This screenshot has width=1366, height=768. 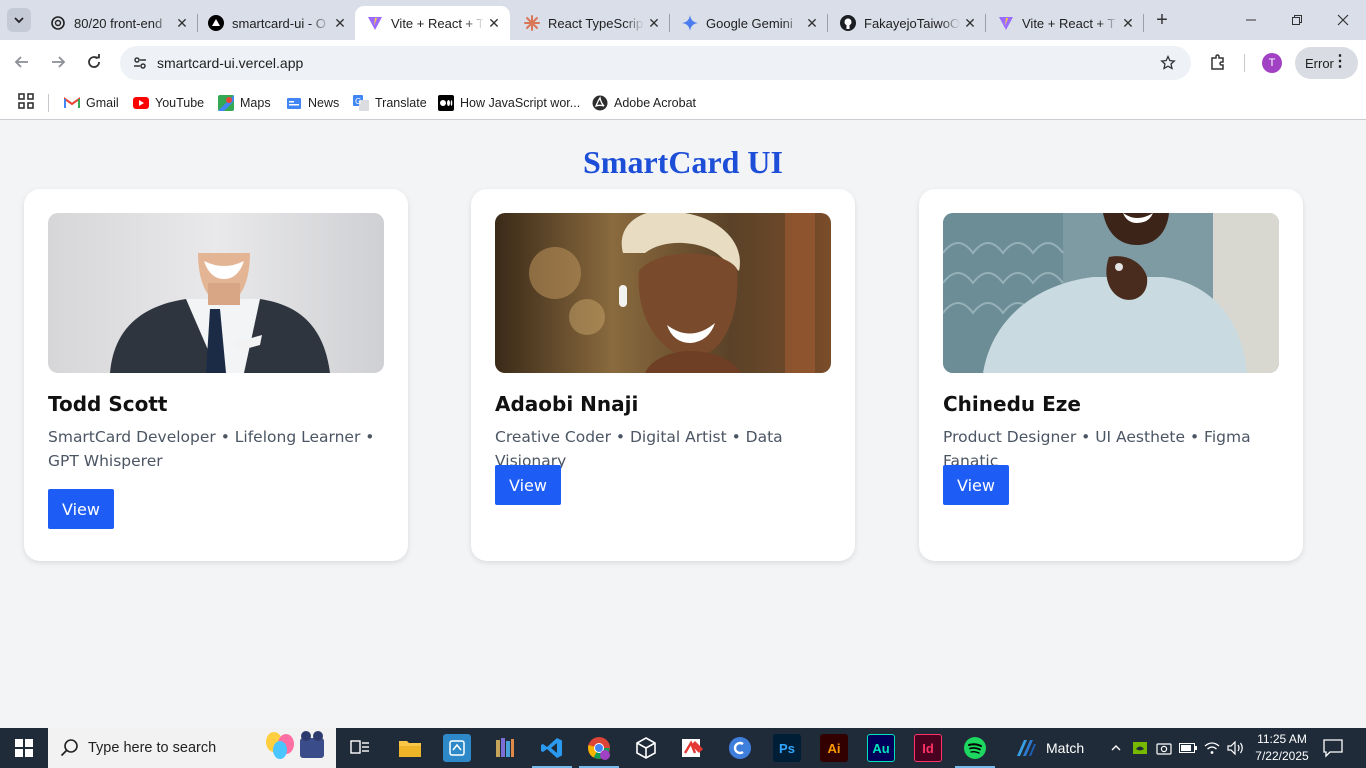 I want to click on system-clock: 11:25 AM 7/22/2025, so click(x=1282, y=748).